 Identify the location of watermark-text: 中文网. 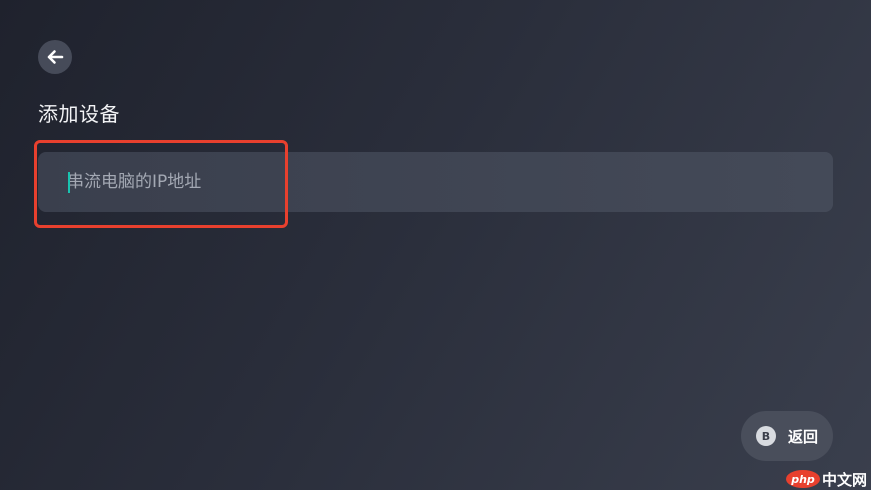
(845, 479).